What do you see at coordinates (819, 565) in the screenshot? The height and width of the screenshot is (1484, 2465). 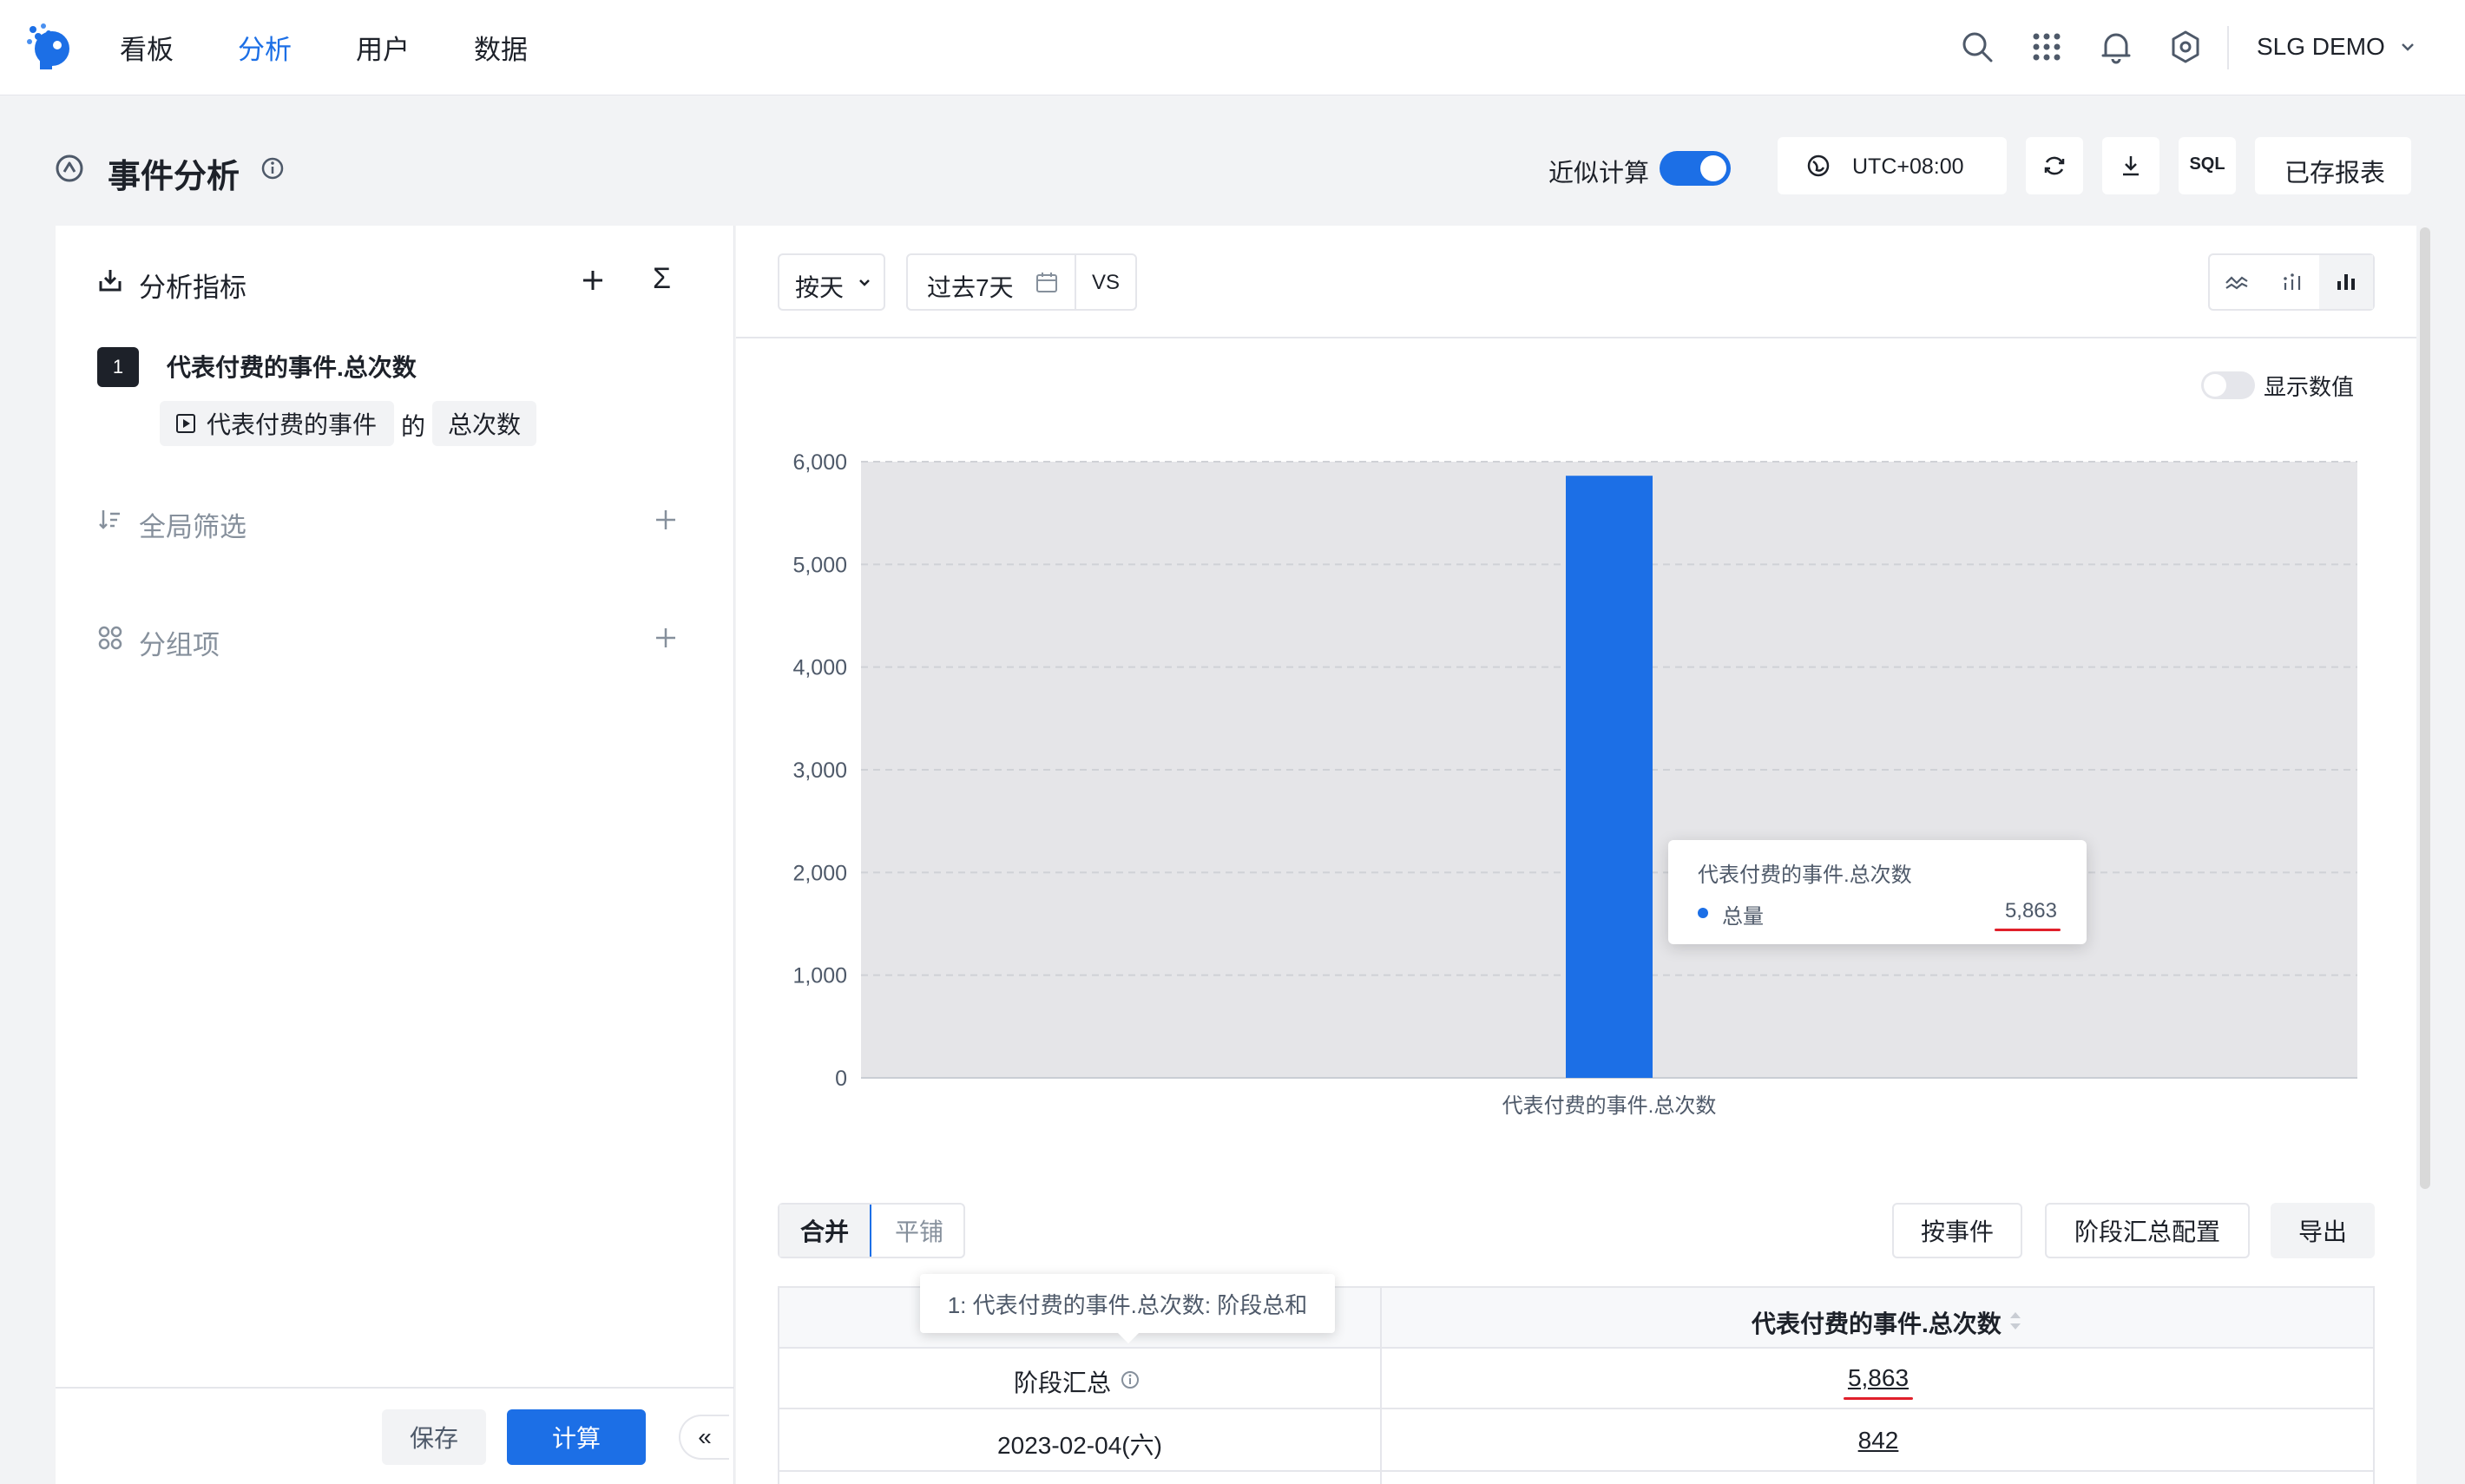 I see `y-tick-label: 5,000` at bounding box center [819, 565].